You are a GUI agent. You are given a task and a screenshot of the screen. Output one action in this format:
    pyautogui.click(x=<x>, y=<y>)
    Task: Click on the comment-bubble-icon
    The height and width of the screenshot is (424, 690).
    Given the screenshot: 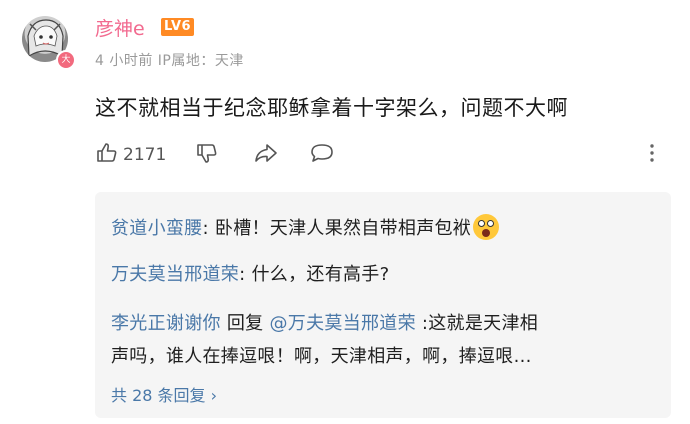 What is the action you would take?
    pyautogui.click(x=322, y=155)
    